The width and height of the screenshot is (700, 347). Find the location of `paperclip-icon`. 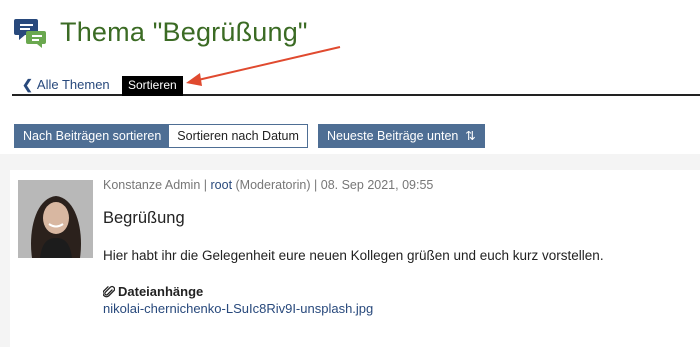

paperclip-icon is located at coordinates (109, 291).